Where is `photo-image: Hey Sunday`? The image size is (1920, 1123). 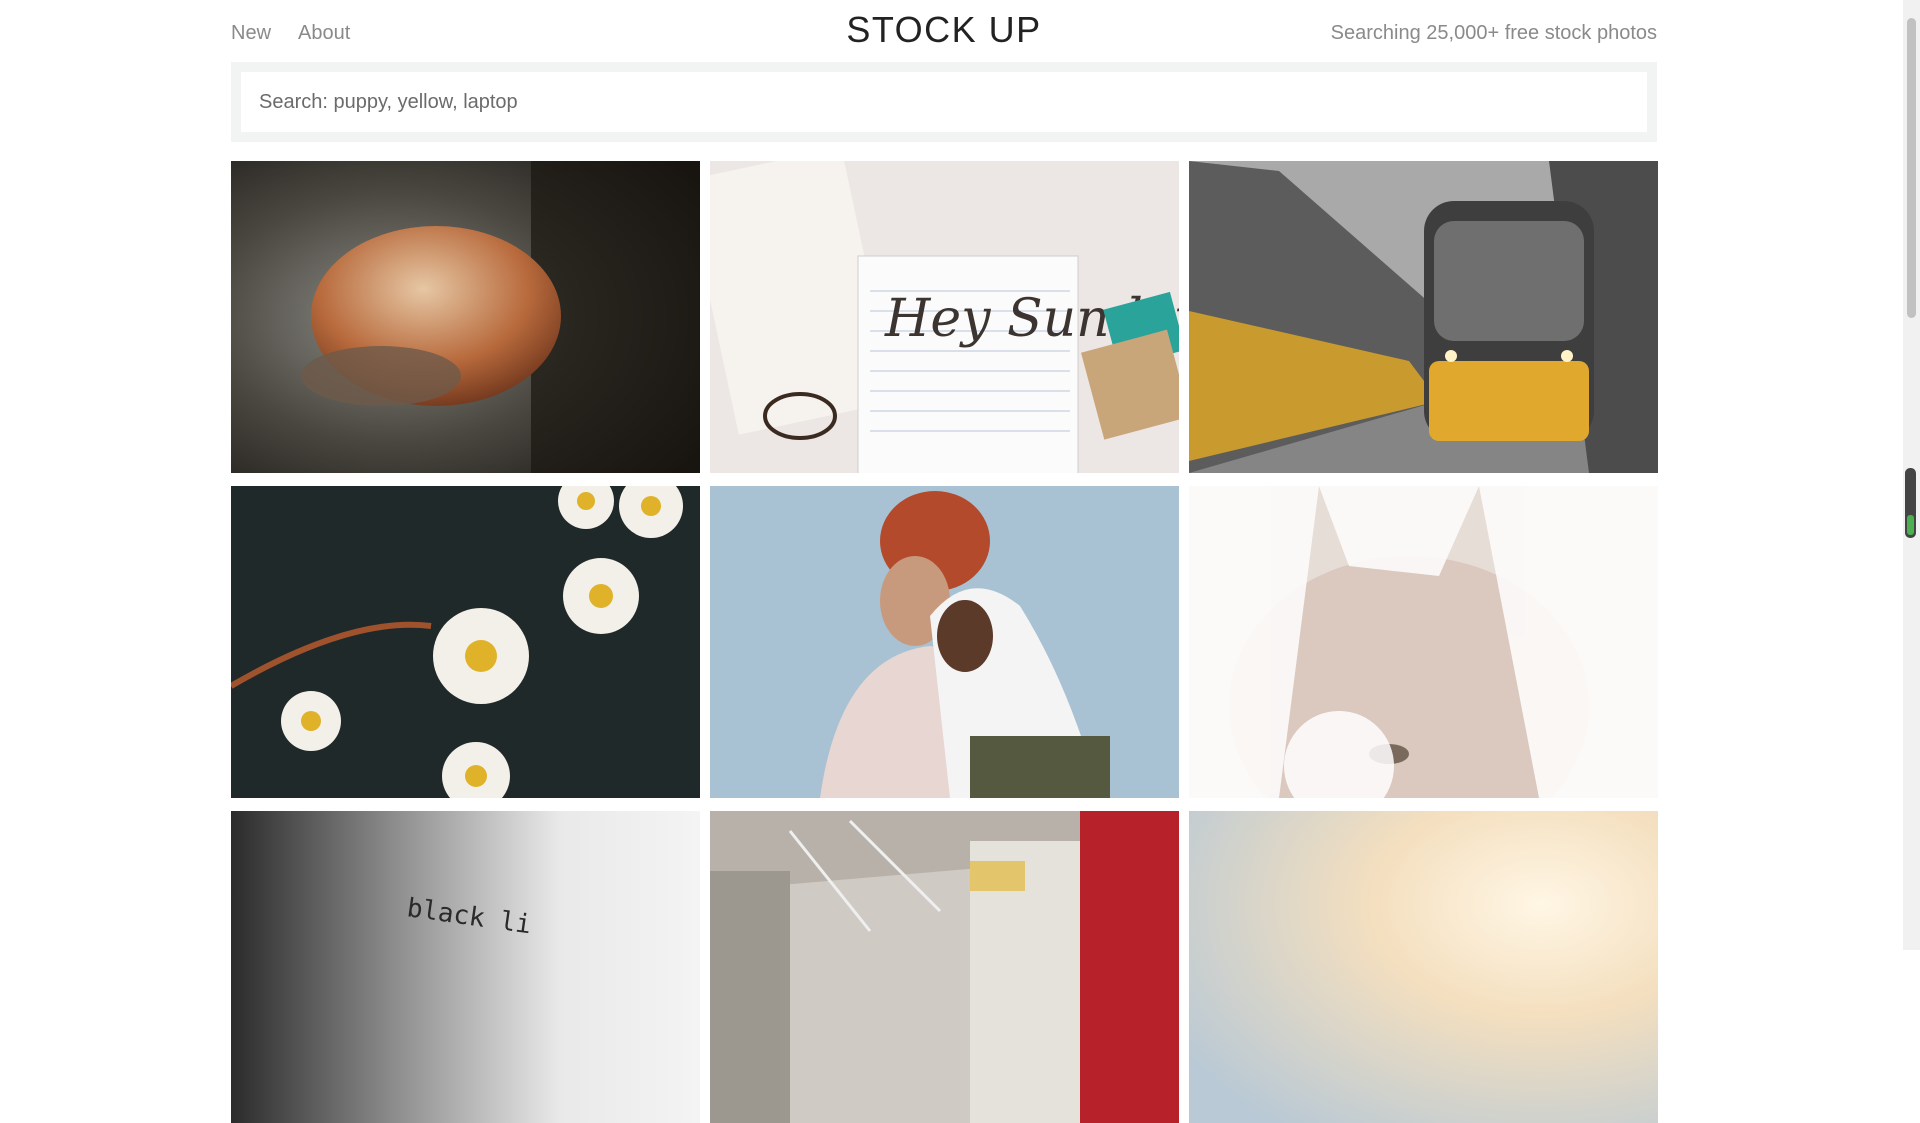
photo-image: Hey Sunday is located at coordinates (944, 317).